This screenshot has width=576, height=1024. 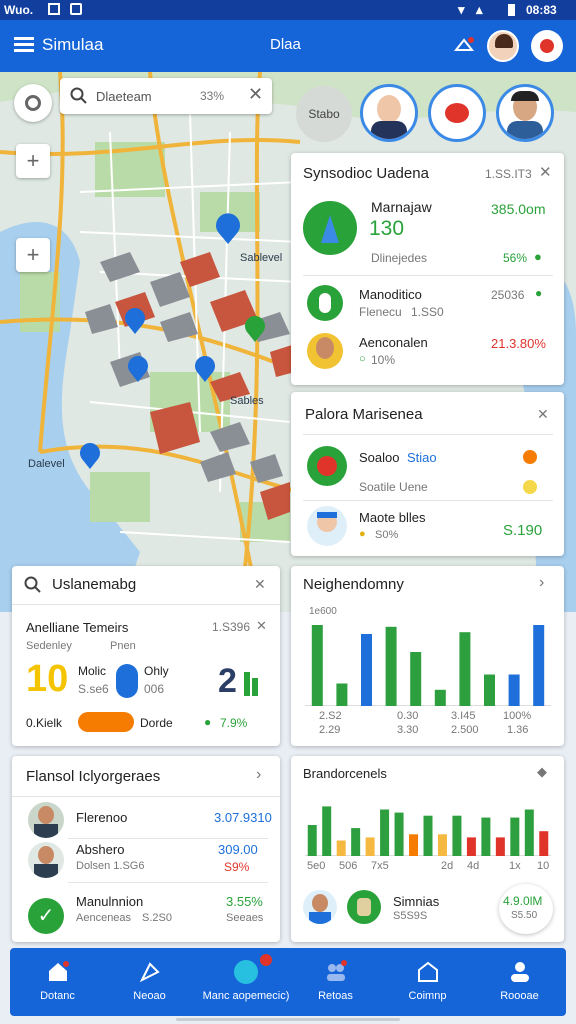 What do you see at coordinates (464, 46) in the screenshot?
I see `bell-icon` at bounding box center [464, 46].